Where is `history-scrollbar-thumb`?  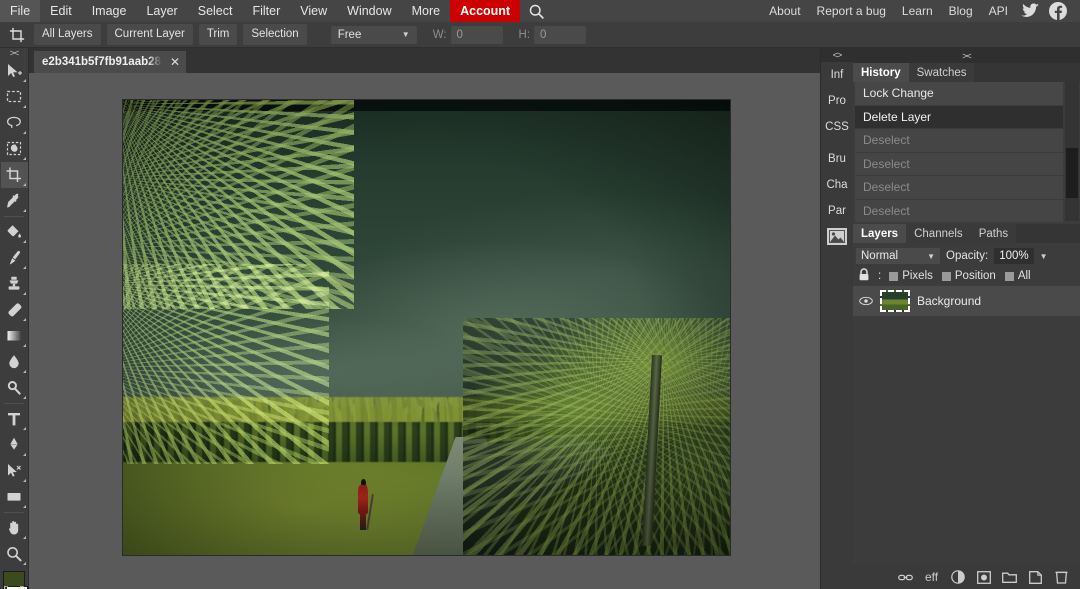 history-scrollbar-thumb is located at coordinates (1072, 173).